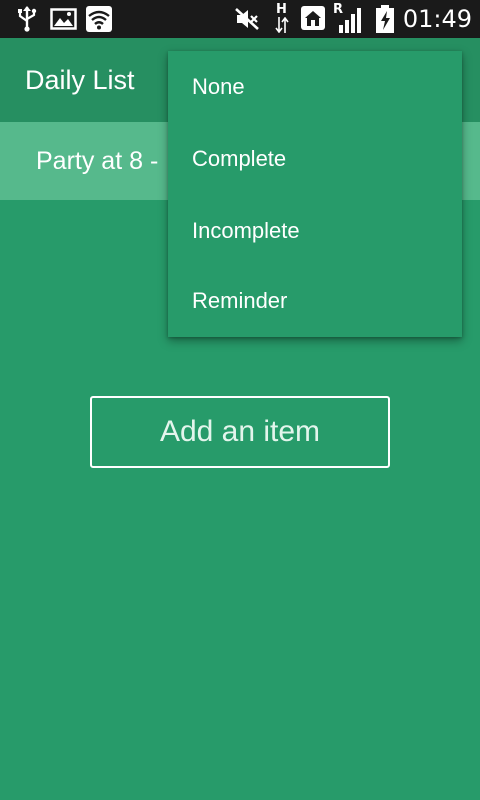 The image size is (480, 800). I want to click on network-h-icon: H, so click(282, 18).